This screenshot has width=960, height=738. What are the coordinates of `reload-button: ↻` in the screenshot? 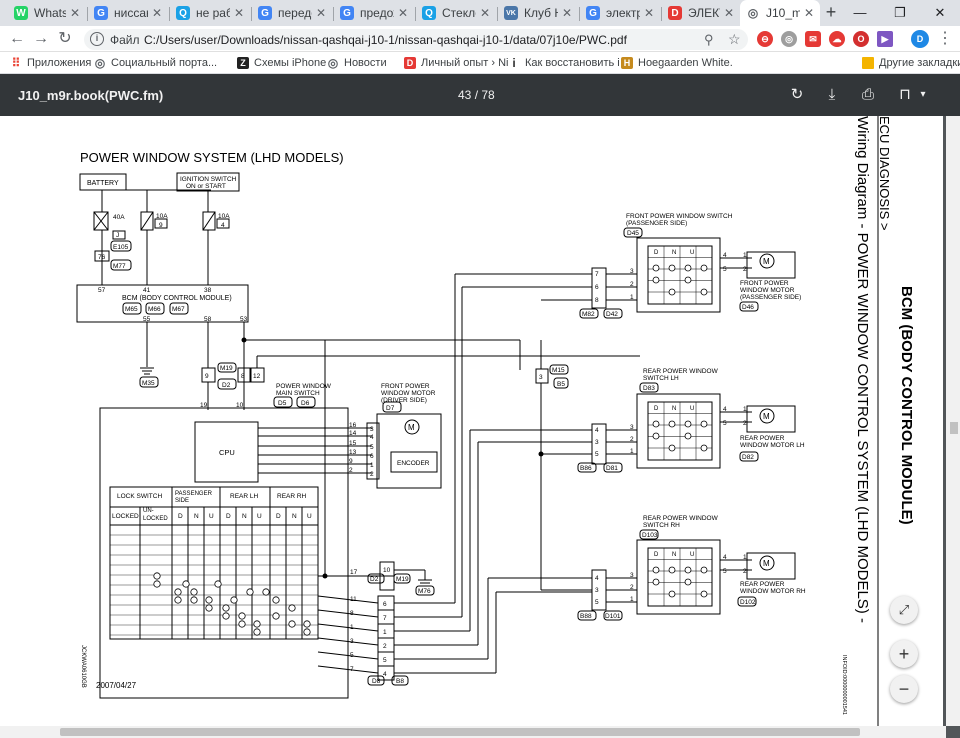 It's located at (65, 39).